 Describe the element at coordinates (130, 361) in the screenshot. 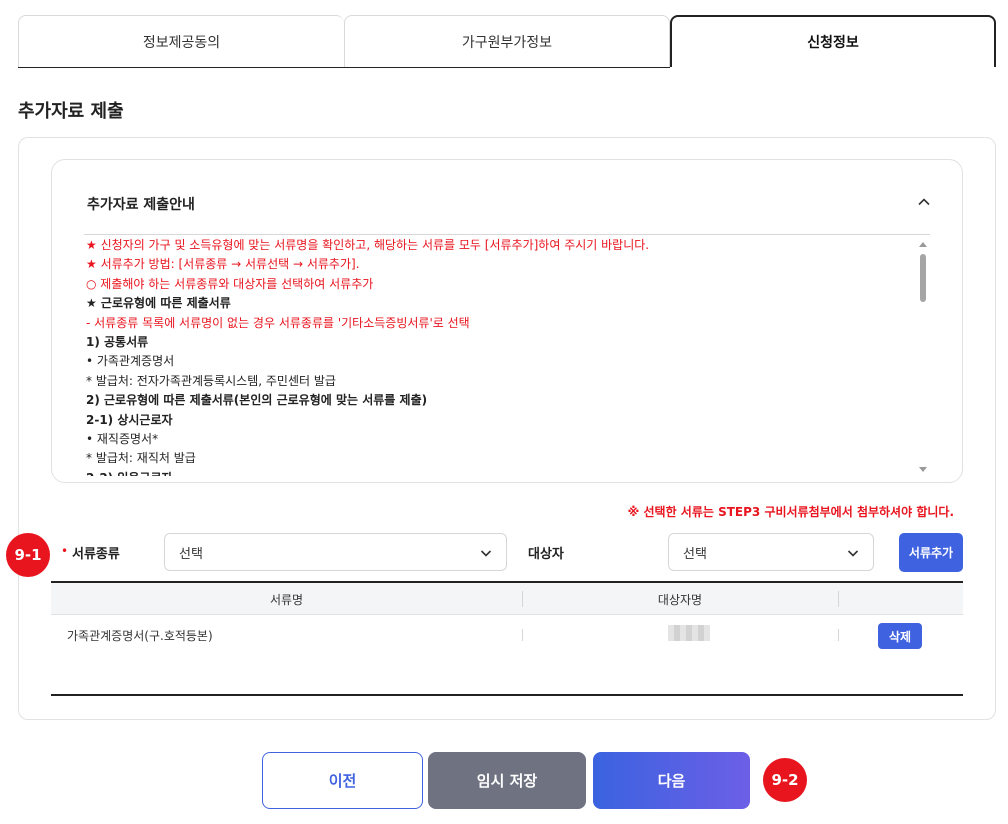

I see `guide-line: • 가족관계증명서` at that location.